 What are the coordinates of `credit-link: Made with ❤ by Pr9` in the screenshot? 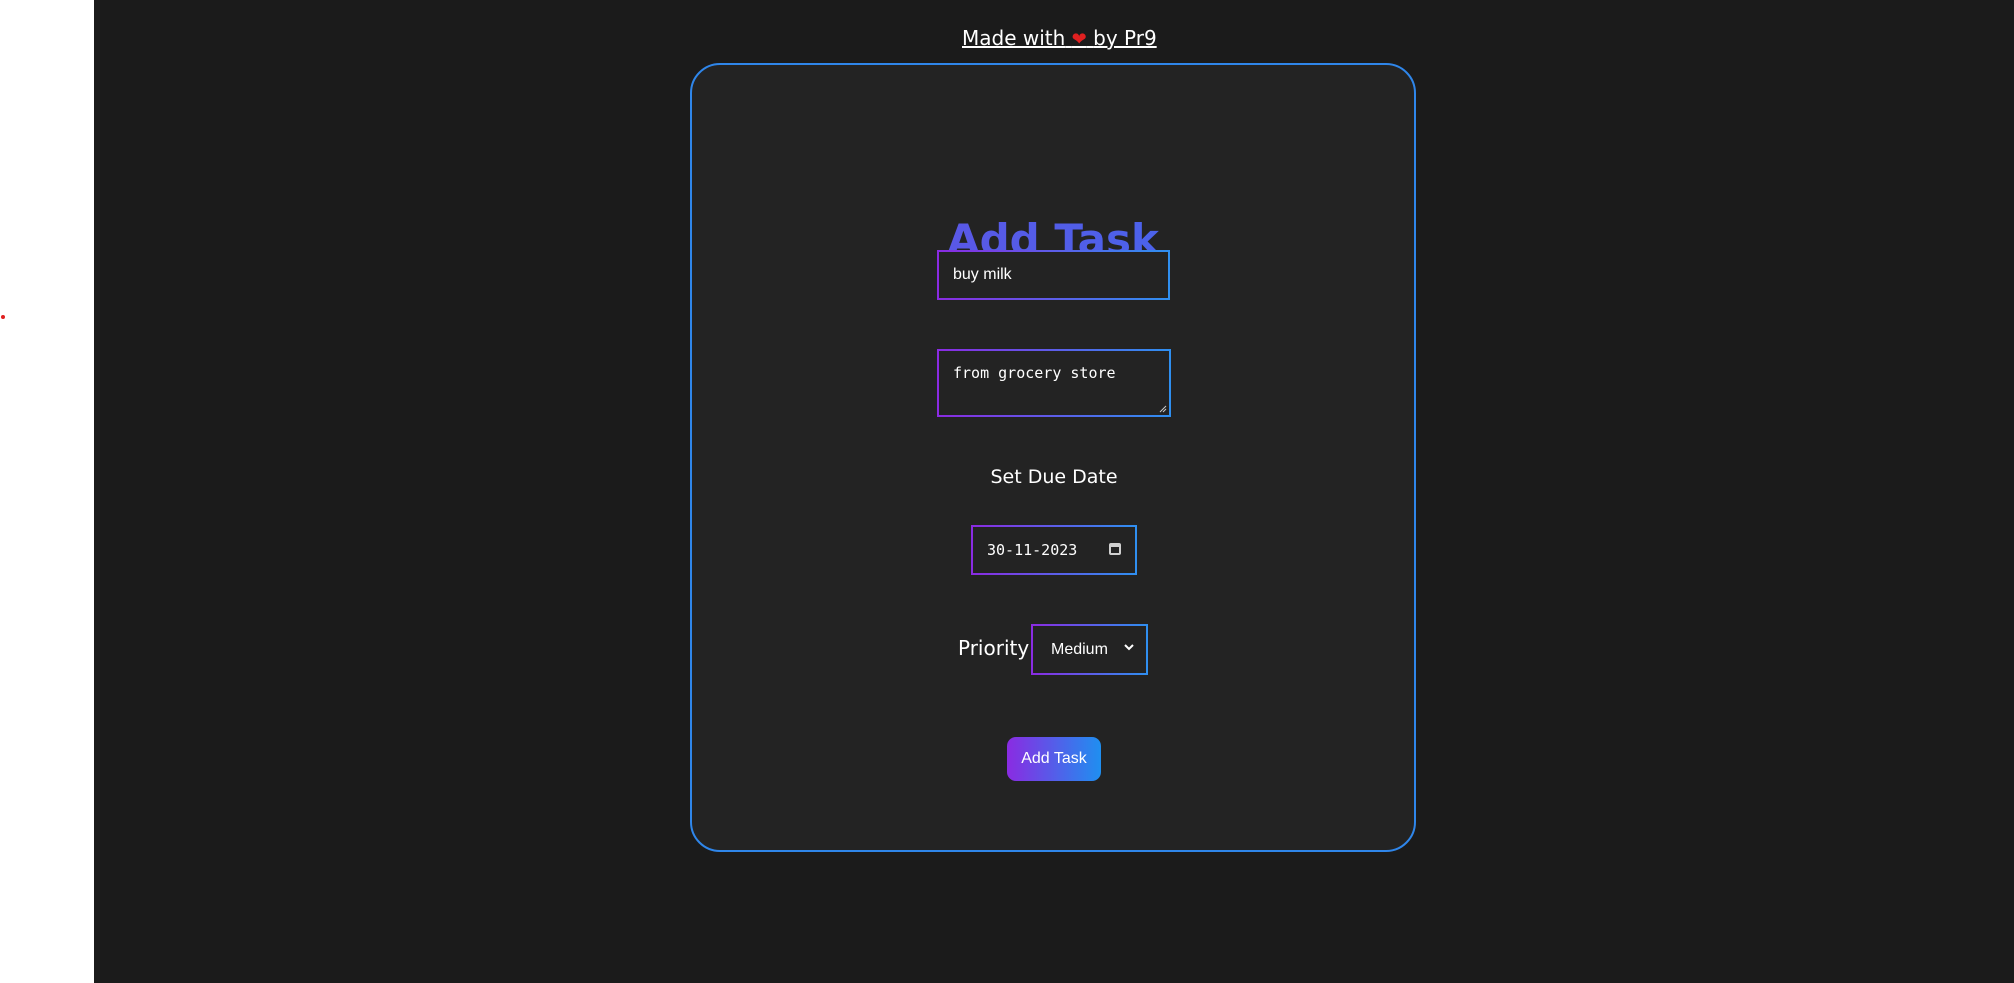 It's located at (1059, 38).